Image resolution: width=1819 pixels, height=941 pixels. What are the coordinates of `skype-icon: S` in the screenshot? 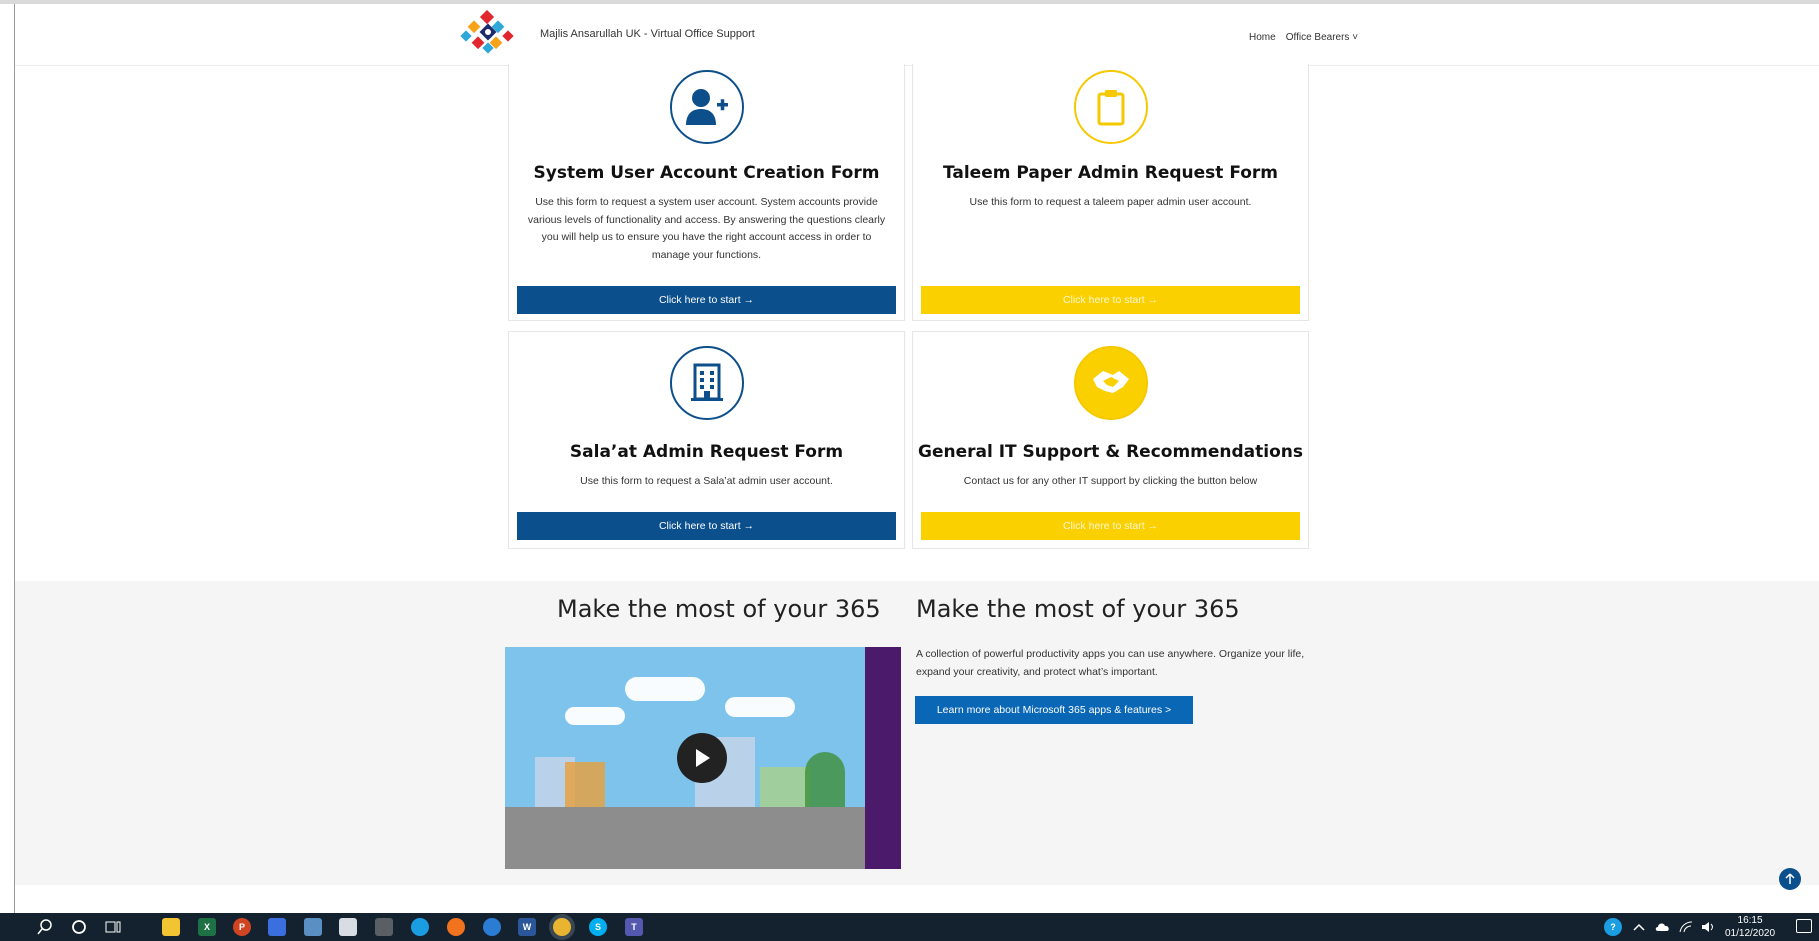 It's located at (598, 927).